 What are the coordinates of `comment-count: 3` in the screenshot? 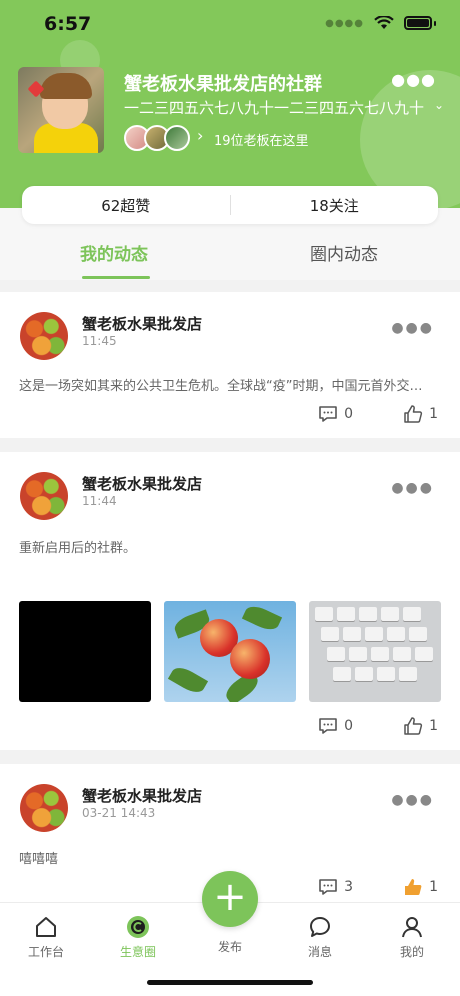 It's located at (349, 887).